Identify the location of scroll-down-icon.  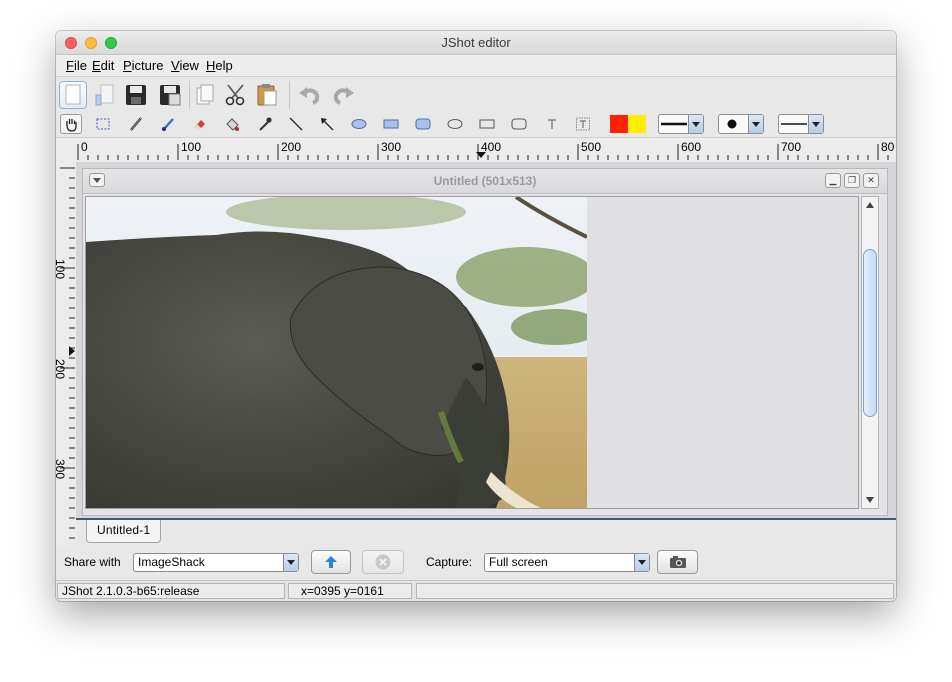
(870, 500).